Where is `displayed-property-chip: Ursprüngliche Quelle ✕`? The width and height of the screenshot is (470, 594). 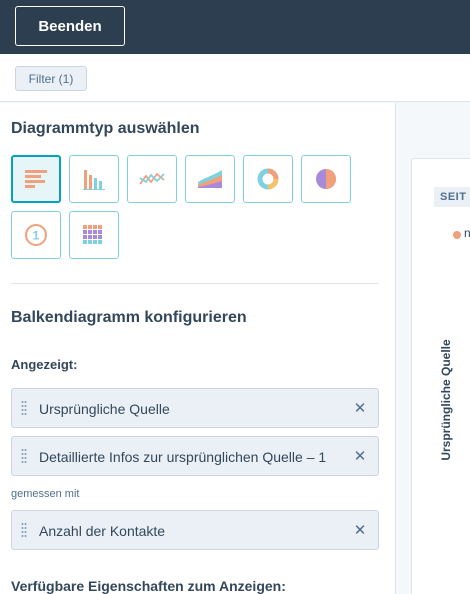
displayed-property-chip: Ursprüngliche Quelle ✕ is located at coordinates (195, 408).